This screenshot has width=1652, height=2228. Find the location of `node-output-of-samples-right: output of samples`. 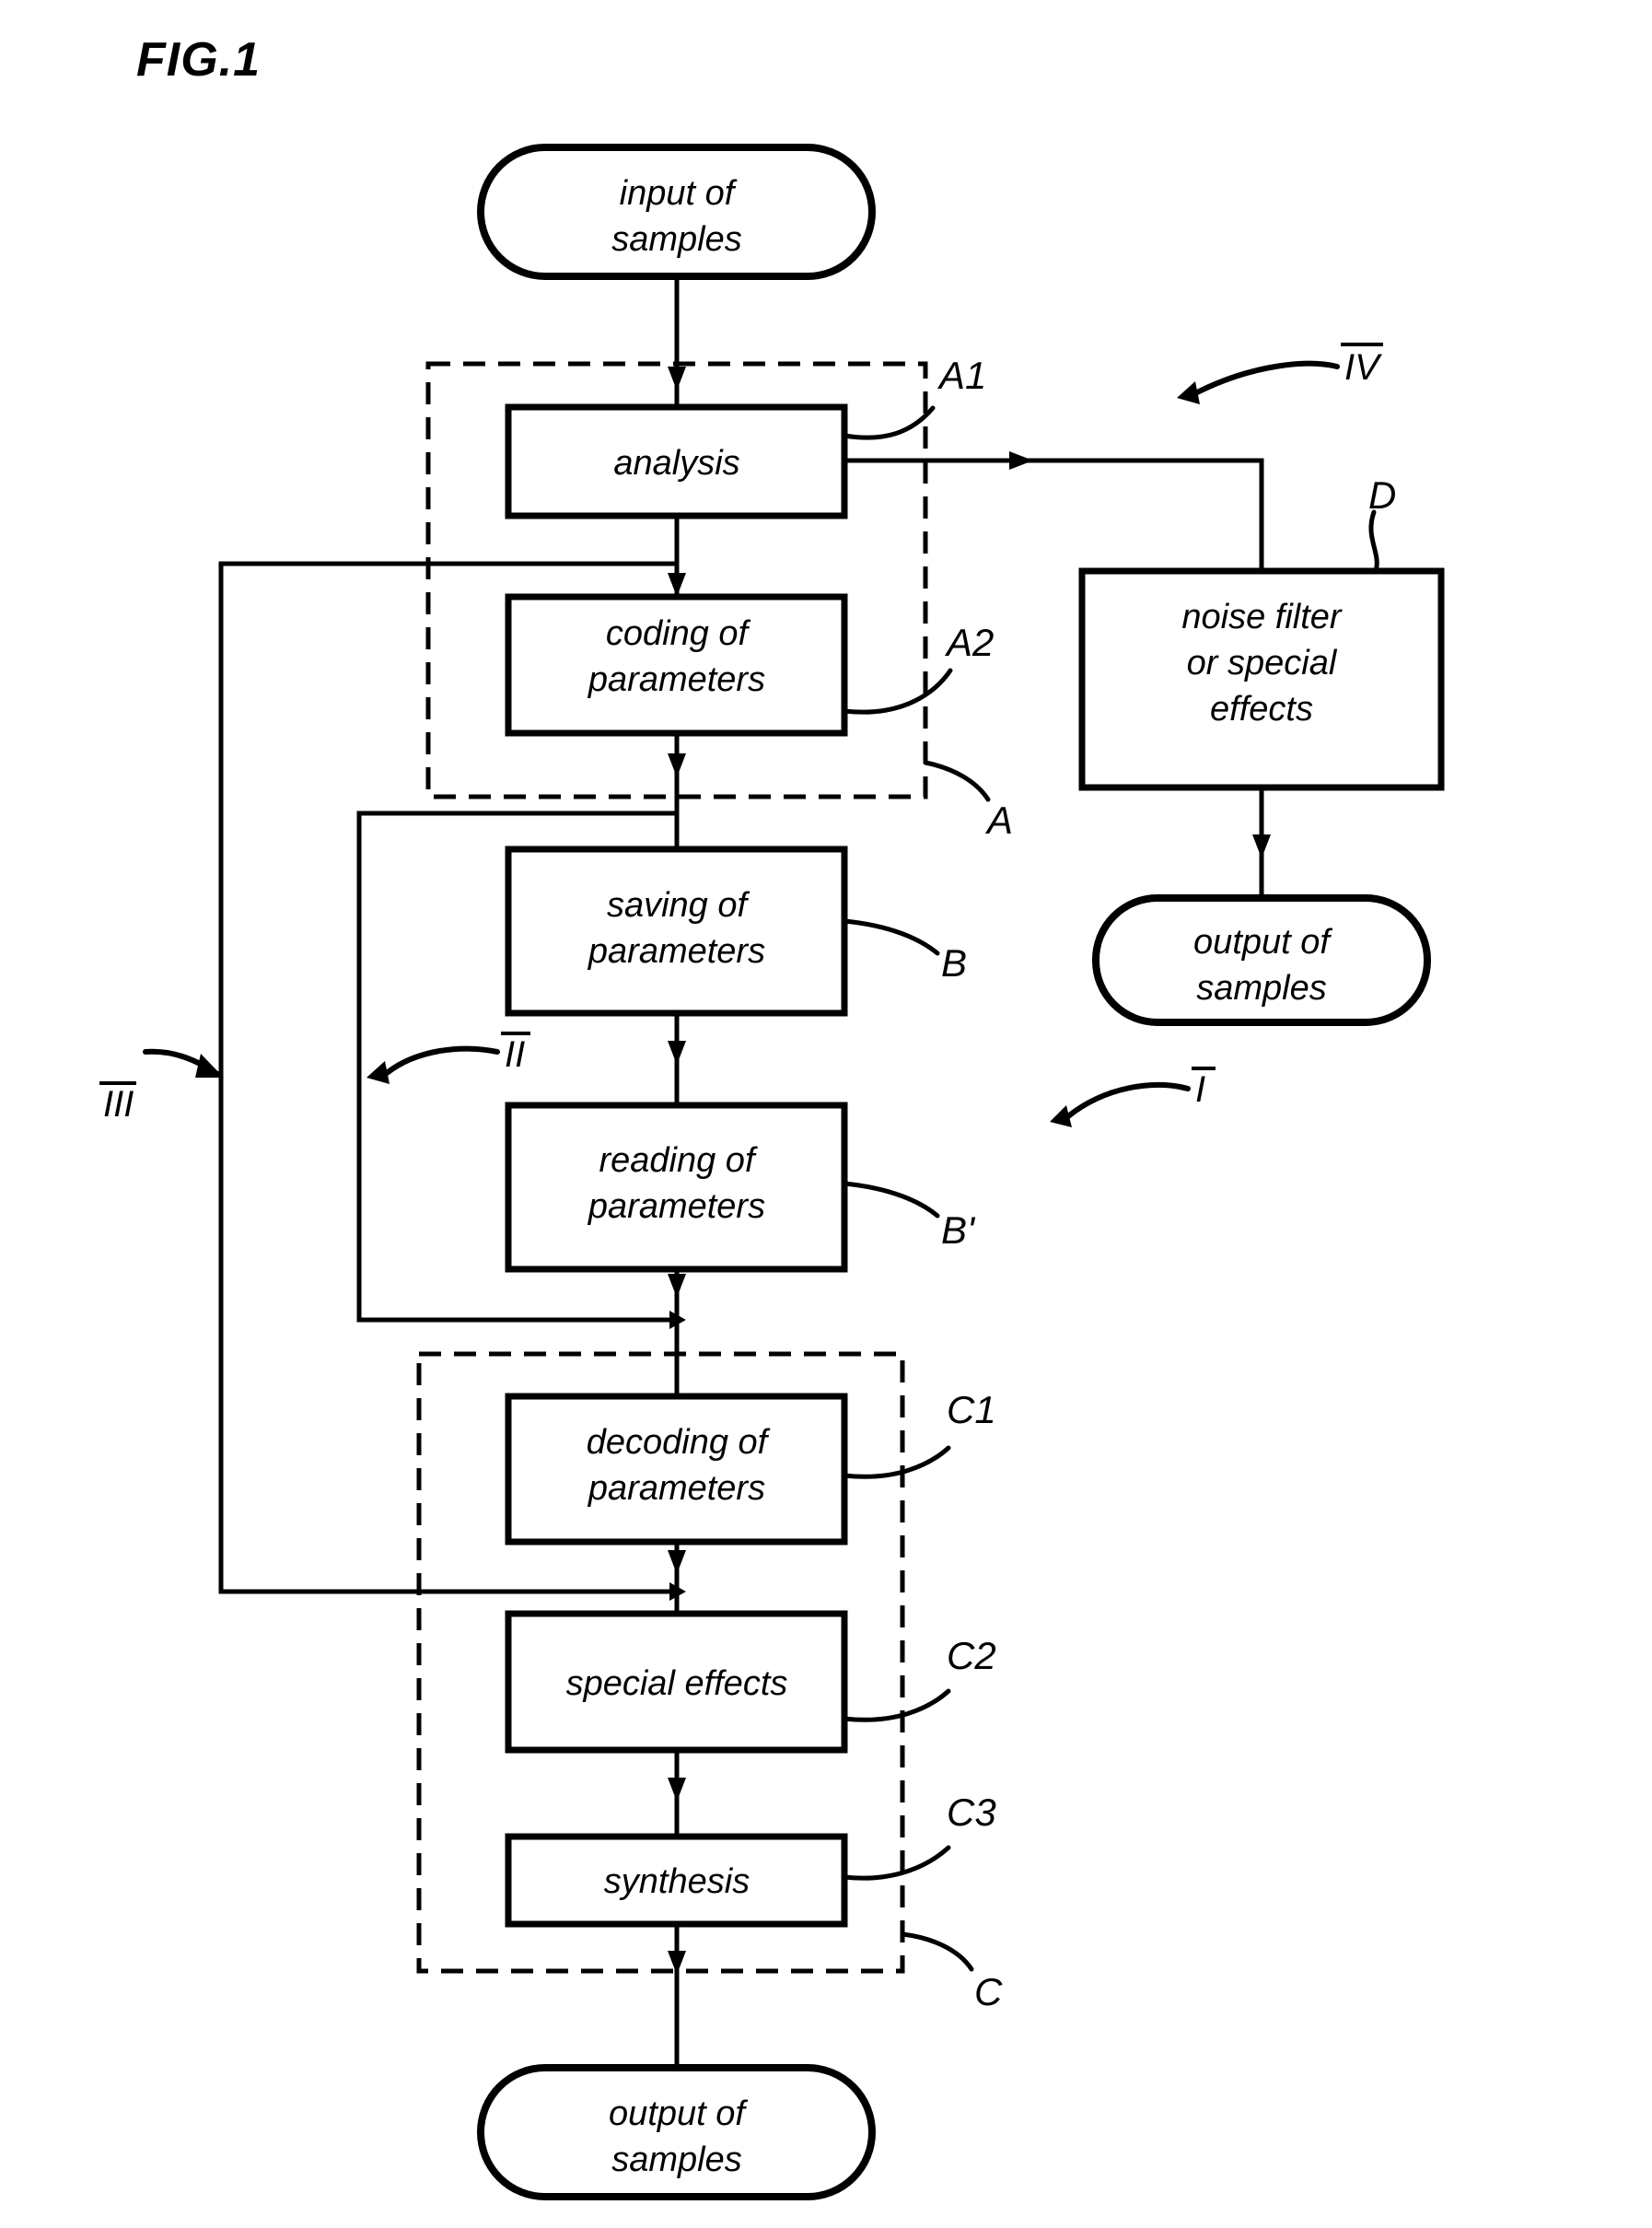

node-output-of-samples-right: output of samples is located at coordinates (1261, 960).